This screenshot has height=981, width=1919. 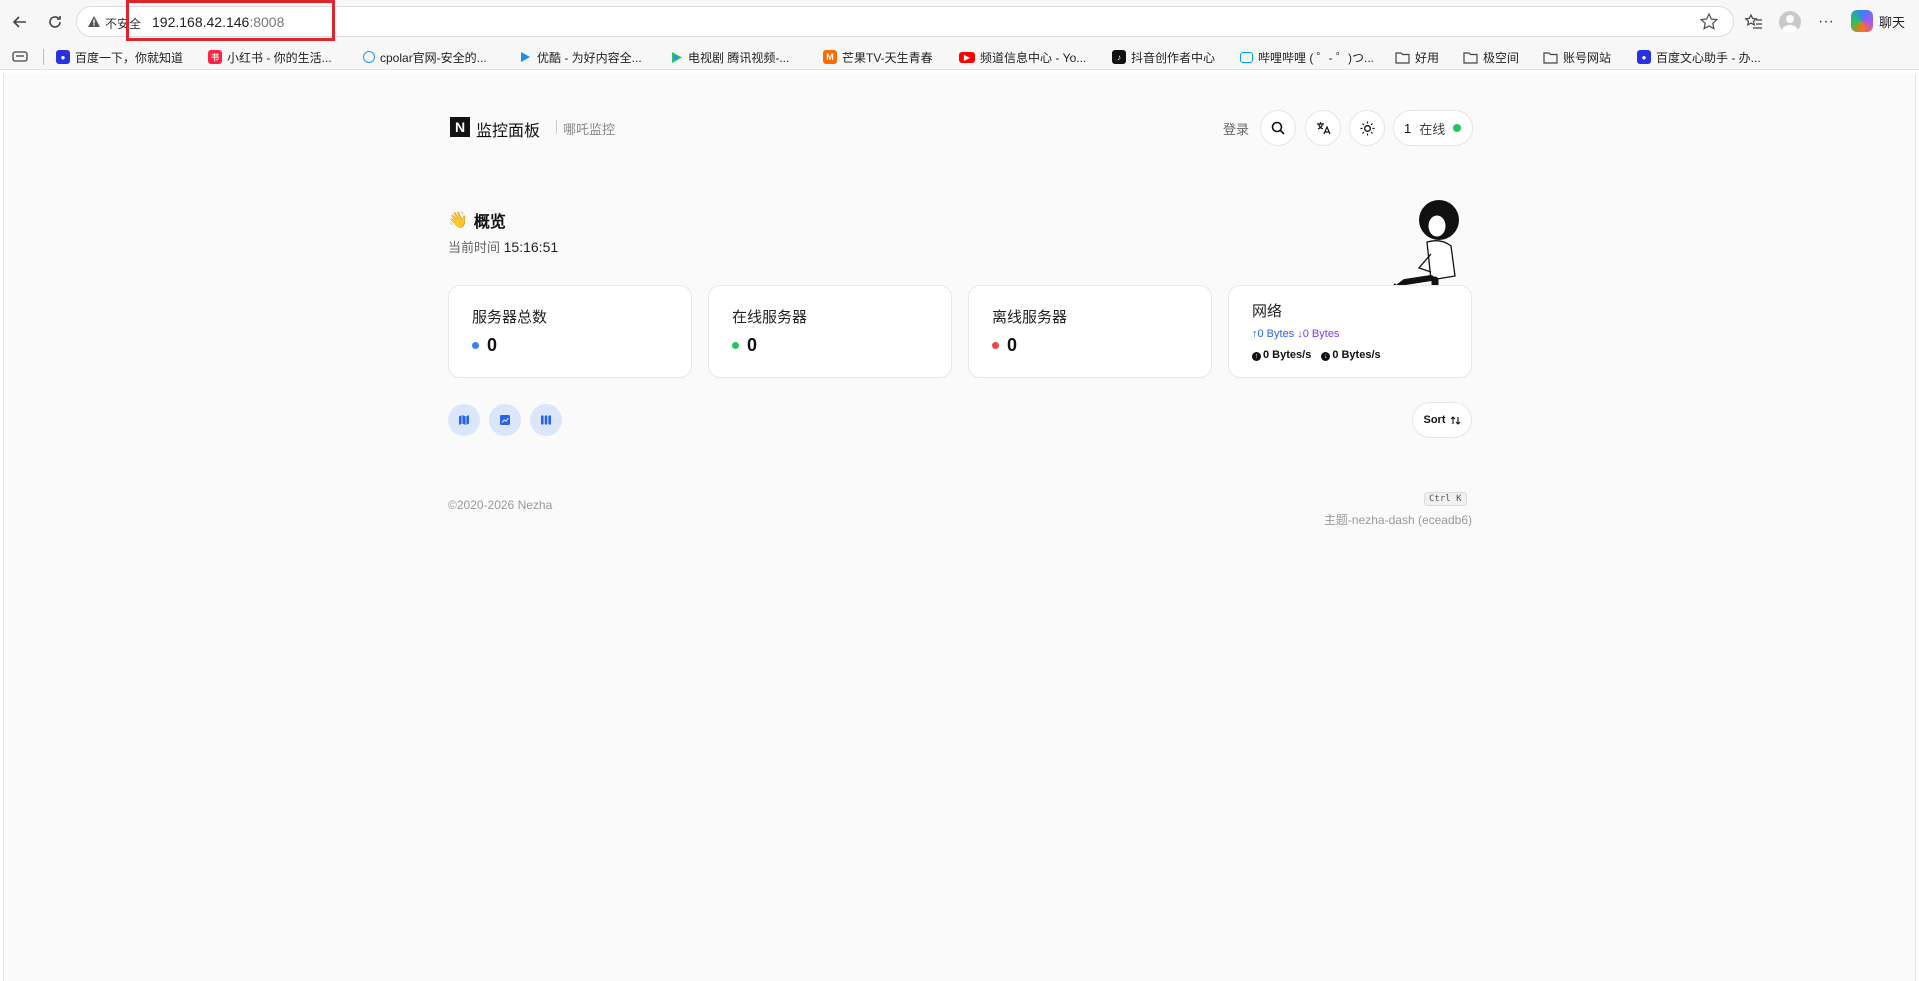 I want to click on bookmark-item: ● 百度一下，你就知道, so click(x=119, y=57).